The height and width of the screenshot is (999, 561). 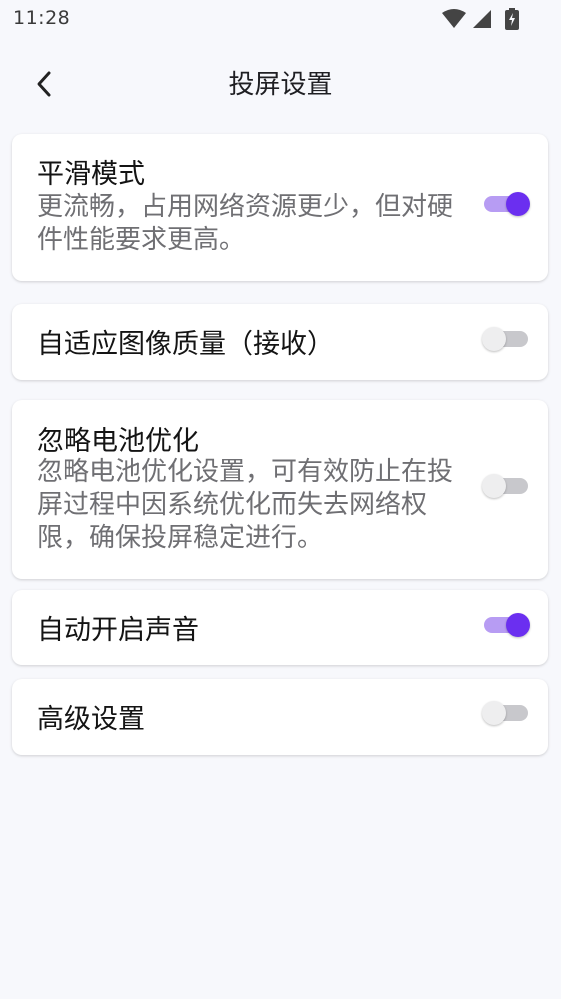 What do you see at coordinates (507, 339) in the screenshot?
I see `adaptive-quality-toggle` at bounding box center [507, 339].